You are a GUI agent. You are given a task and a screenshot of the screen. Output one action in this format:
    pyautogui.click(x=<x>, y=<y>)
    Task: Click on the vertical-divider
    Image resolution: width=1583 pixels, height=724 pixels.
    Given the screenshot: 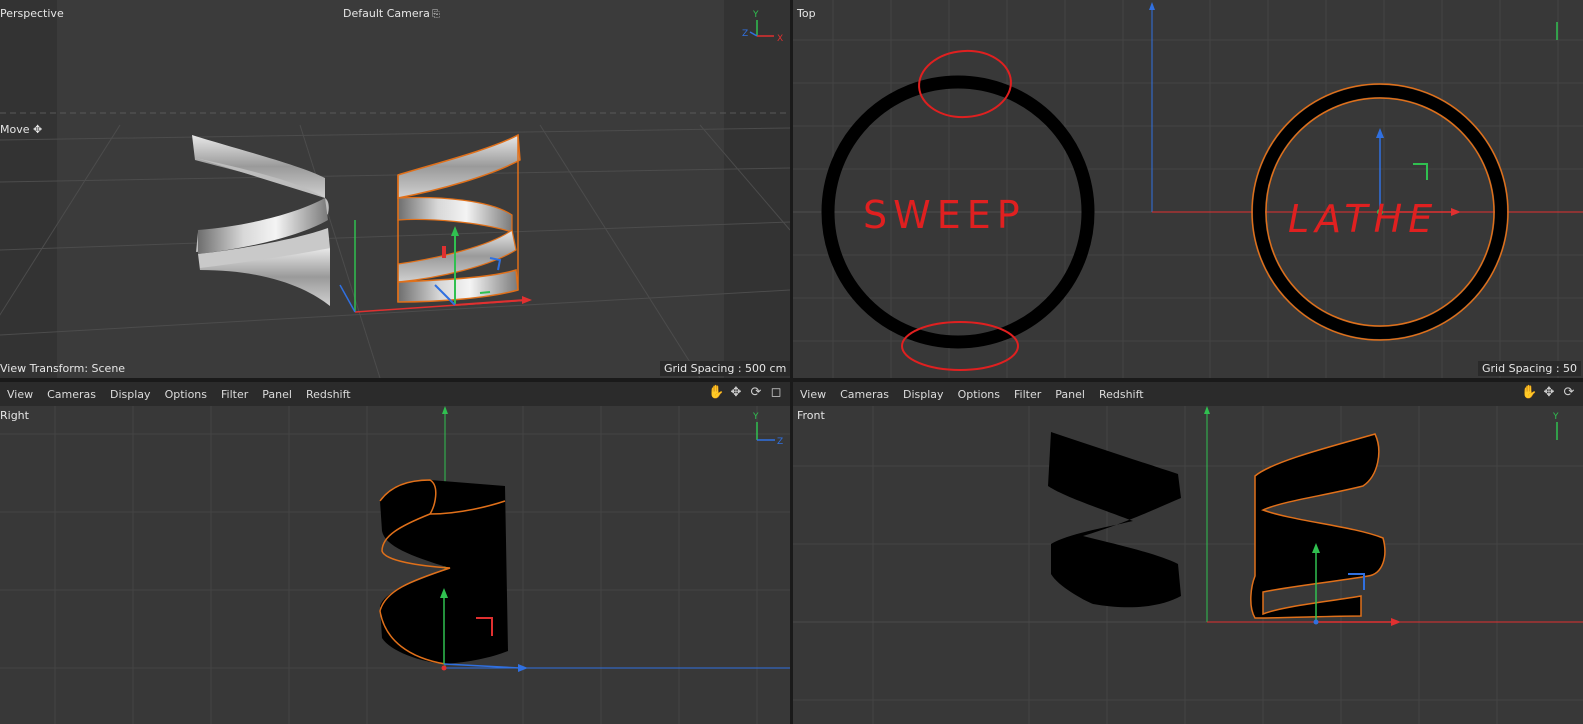 What is the action you would take?
    pyautogui.click(x=791, y=362)
    